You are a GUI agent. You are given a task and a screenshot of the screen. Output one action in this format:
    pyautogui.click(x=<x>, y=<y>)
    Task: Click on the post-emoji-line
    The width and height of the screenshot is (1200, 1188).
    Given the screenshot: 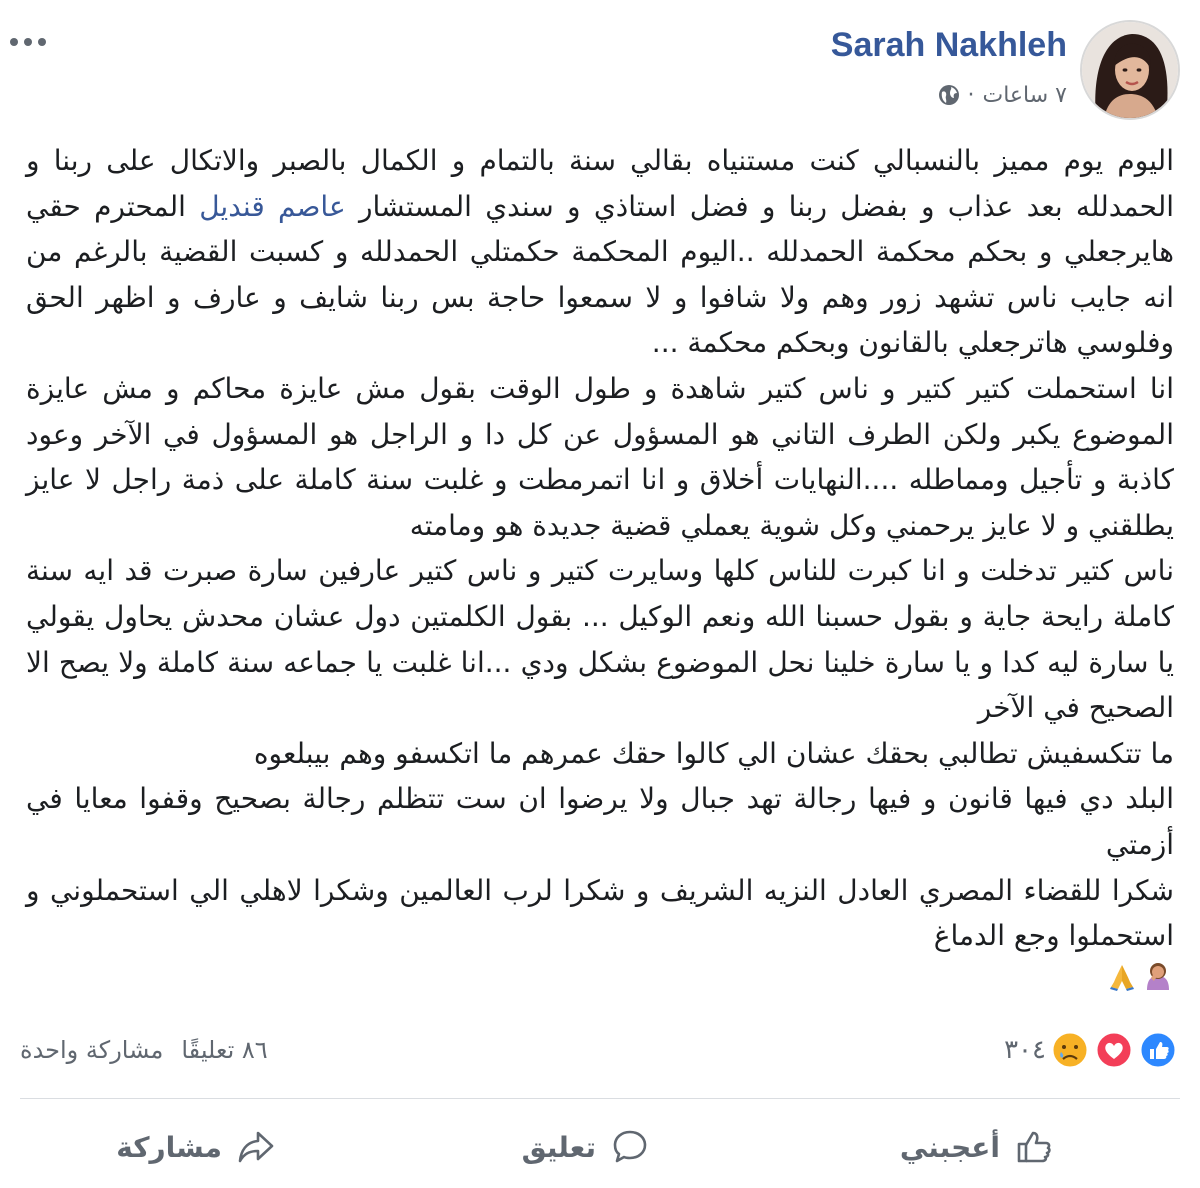 What is the action you would take?
    pyautogui.click(x=600, y=982)
    